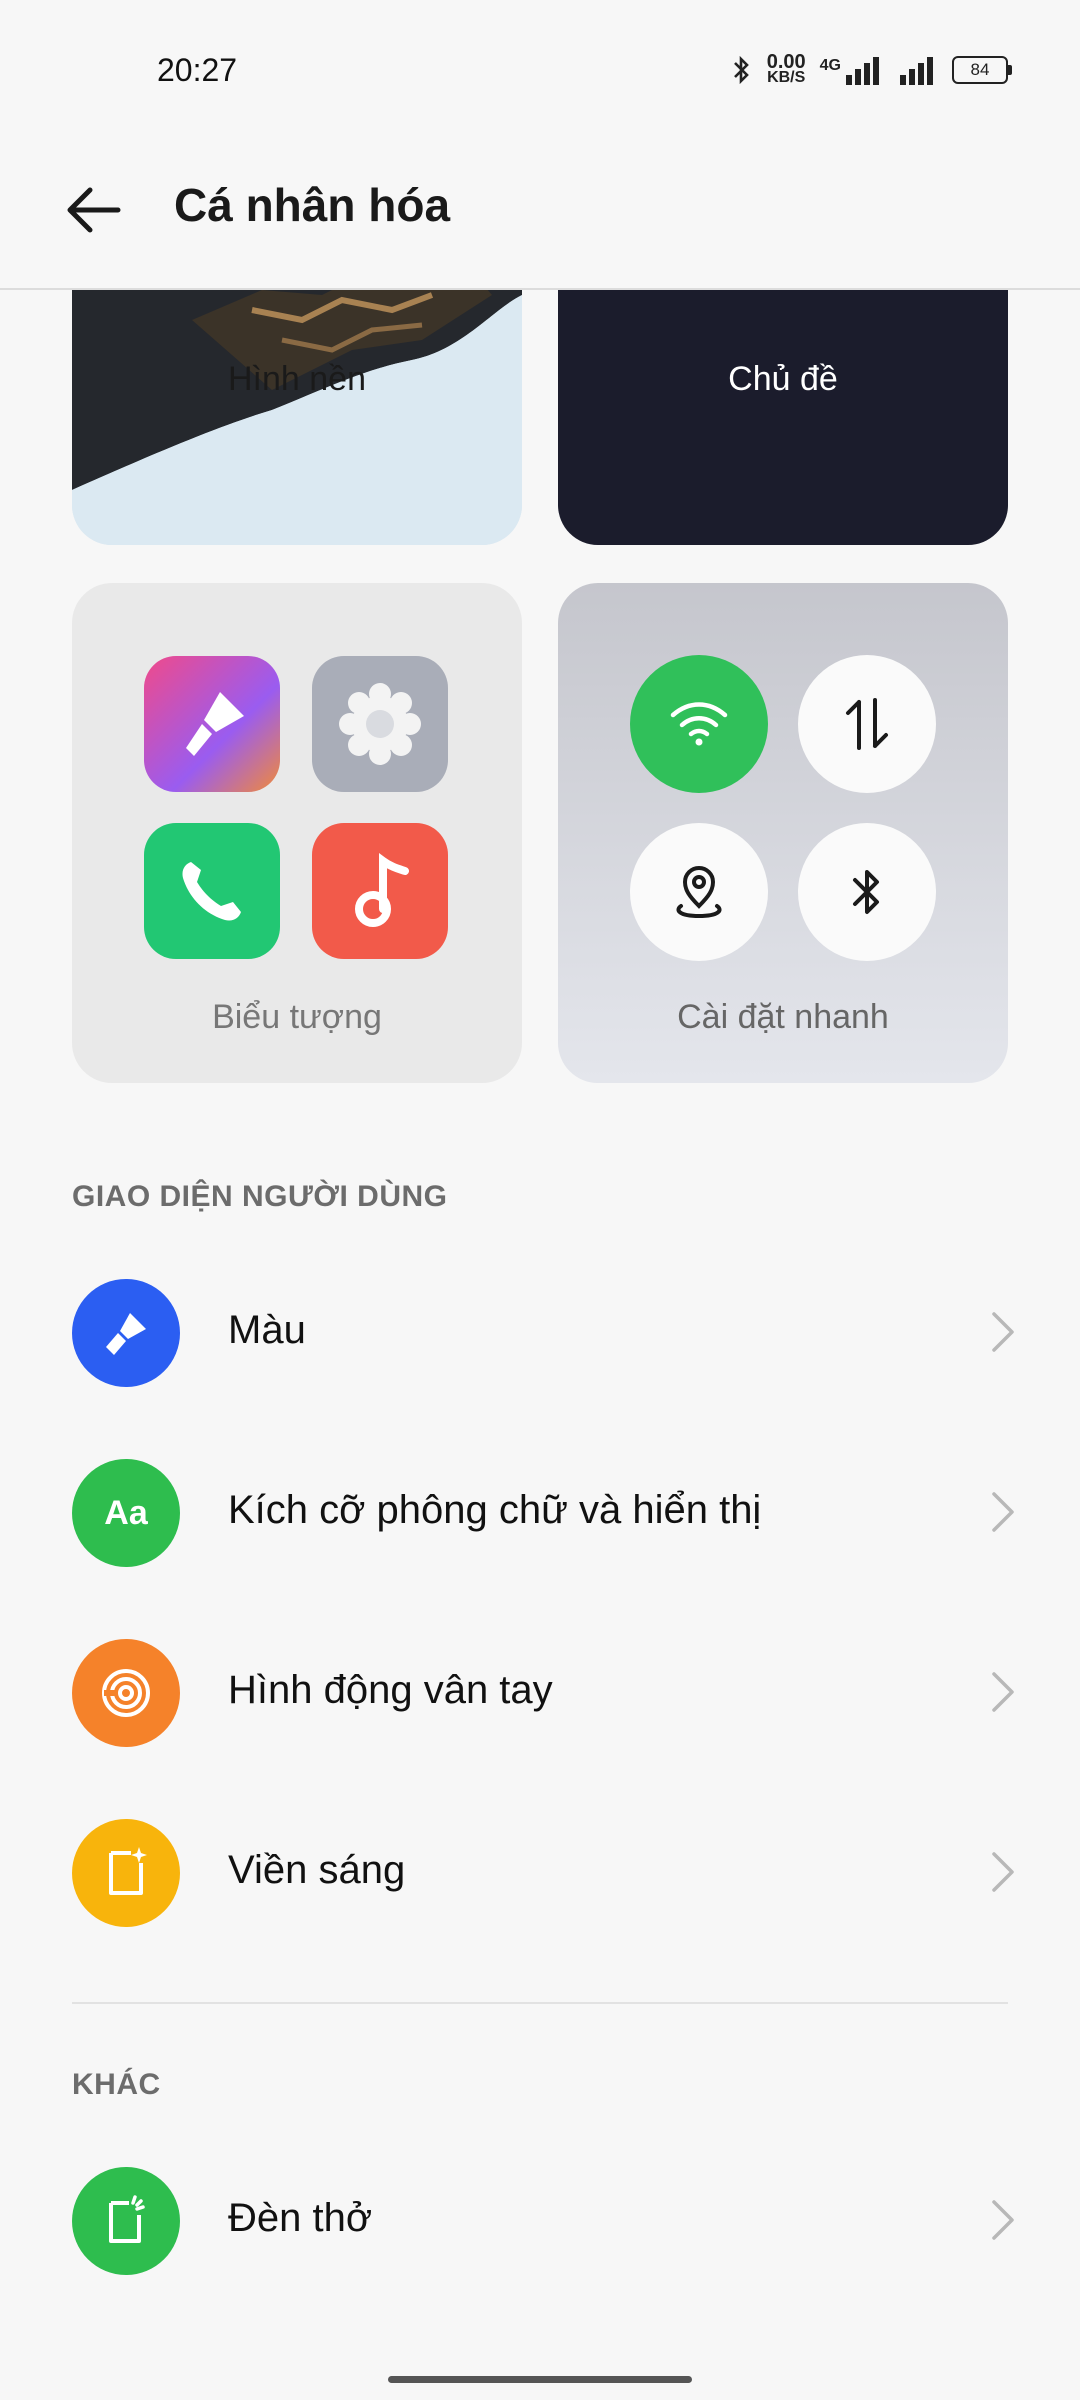 Image resolution: width=1080 pixels, height=2400 pixels. I want to click on settings-app-icon, so click(380, 724).